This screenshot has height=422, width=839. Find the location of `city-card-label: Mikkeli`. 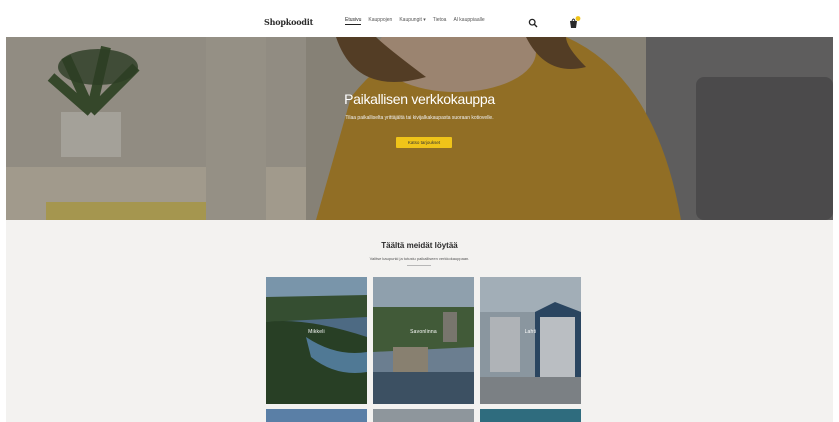

city-card-label: Mikkeli is located at coordinates (316, 332).